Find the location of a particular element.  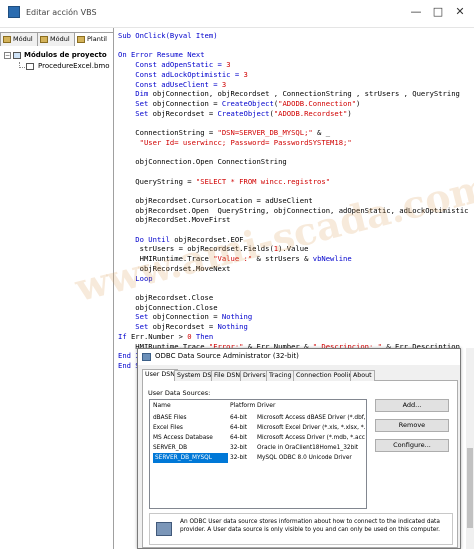

code-token: ).Value is located at coordinates (293, 249).